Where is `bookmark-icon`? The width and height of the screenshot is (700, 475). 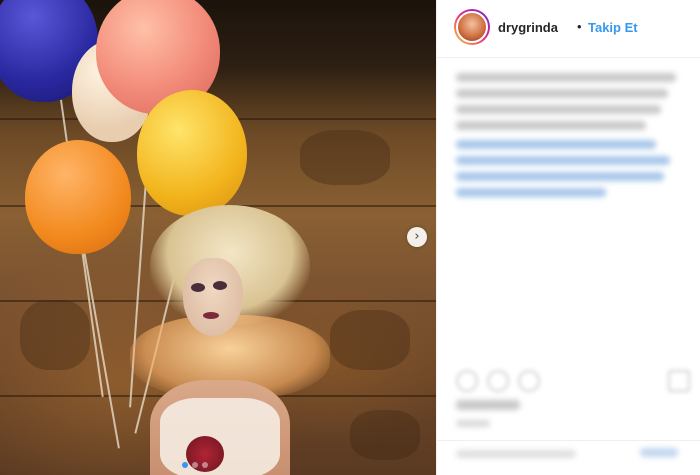 bookmark-icon is located at coordinates (679, 381).